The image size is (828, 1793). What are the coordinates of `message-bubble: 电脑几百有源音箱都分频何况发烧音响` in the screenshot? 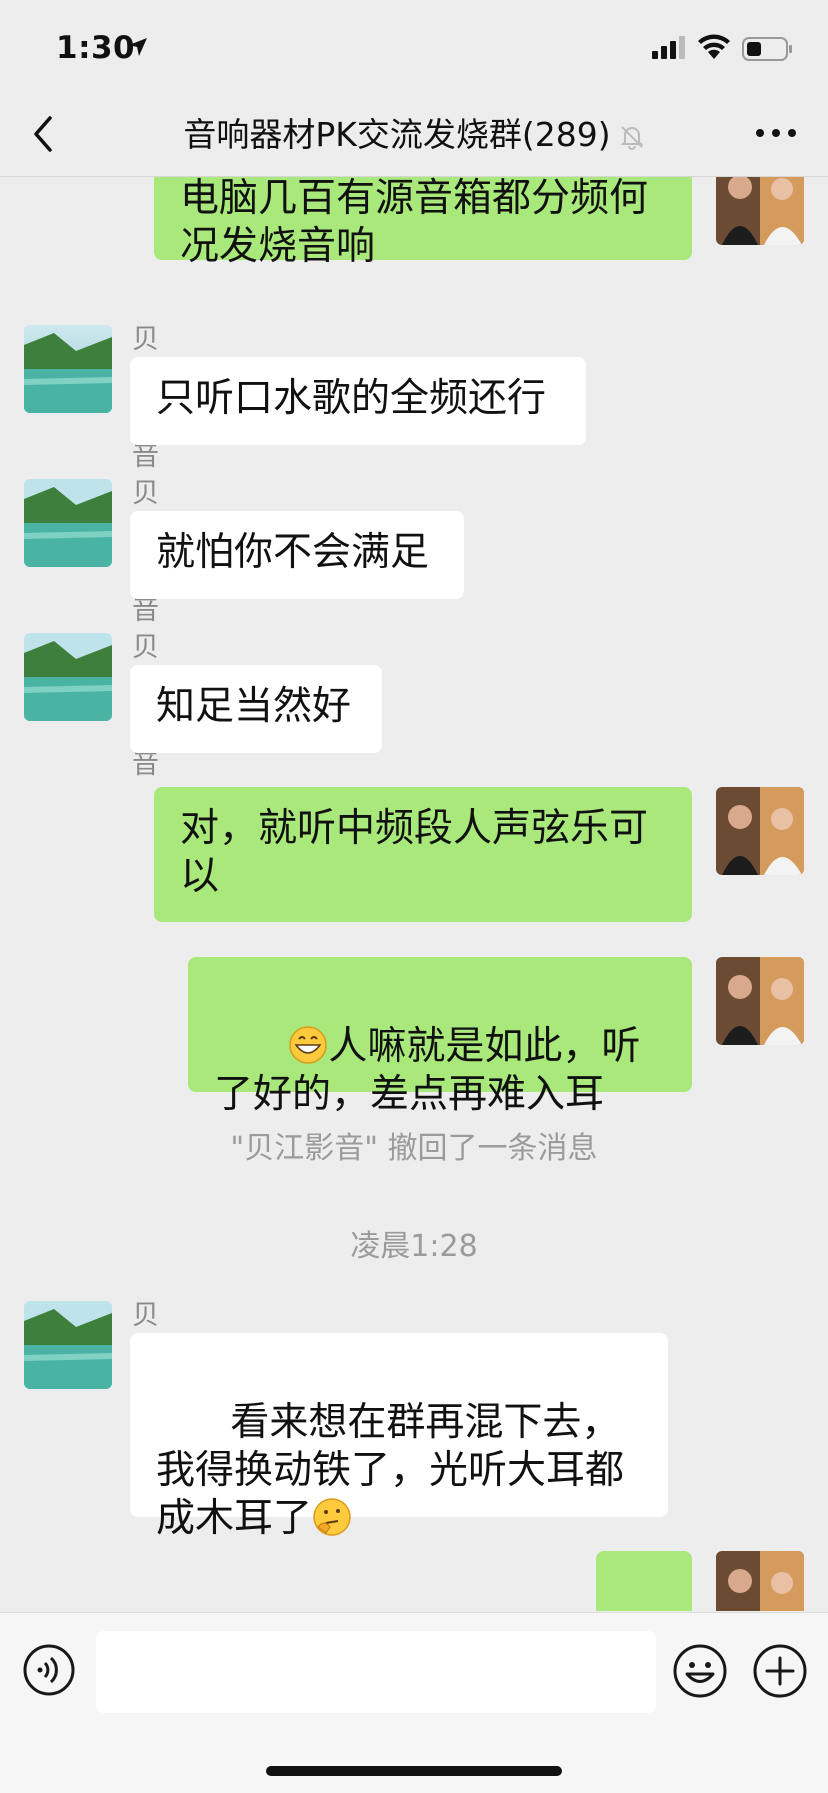 It's located at (423, 223).